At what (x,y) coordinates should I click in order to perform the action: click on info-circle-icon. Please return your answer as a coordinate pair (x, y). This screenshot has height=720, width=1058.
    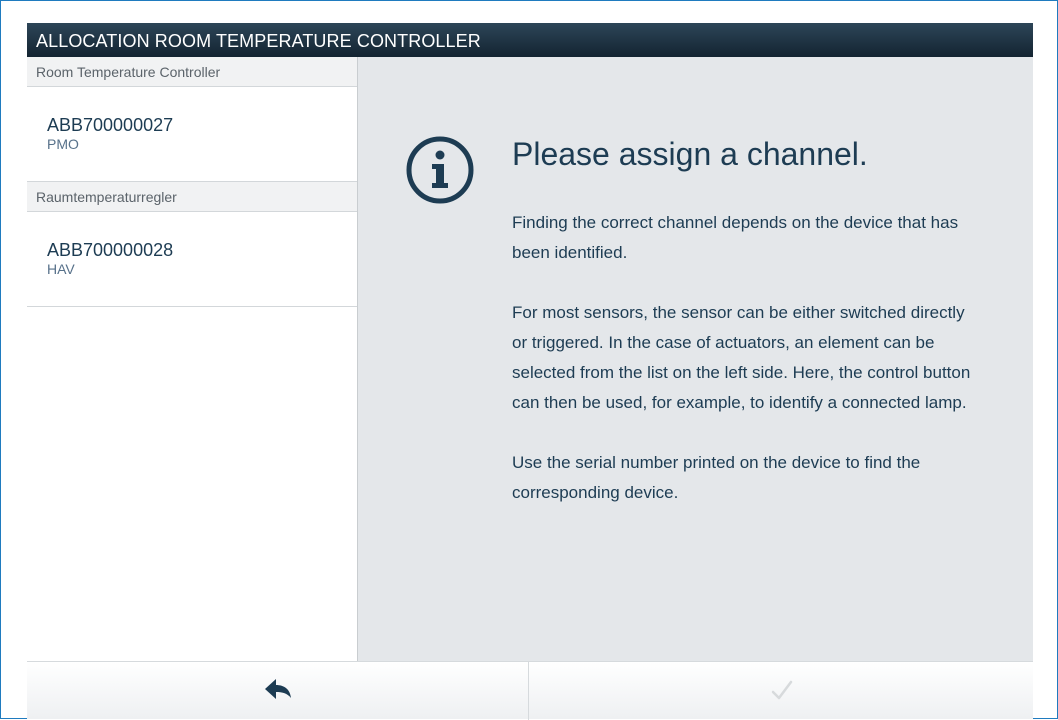
    Looking at the image, I should click on (440, 170).